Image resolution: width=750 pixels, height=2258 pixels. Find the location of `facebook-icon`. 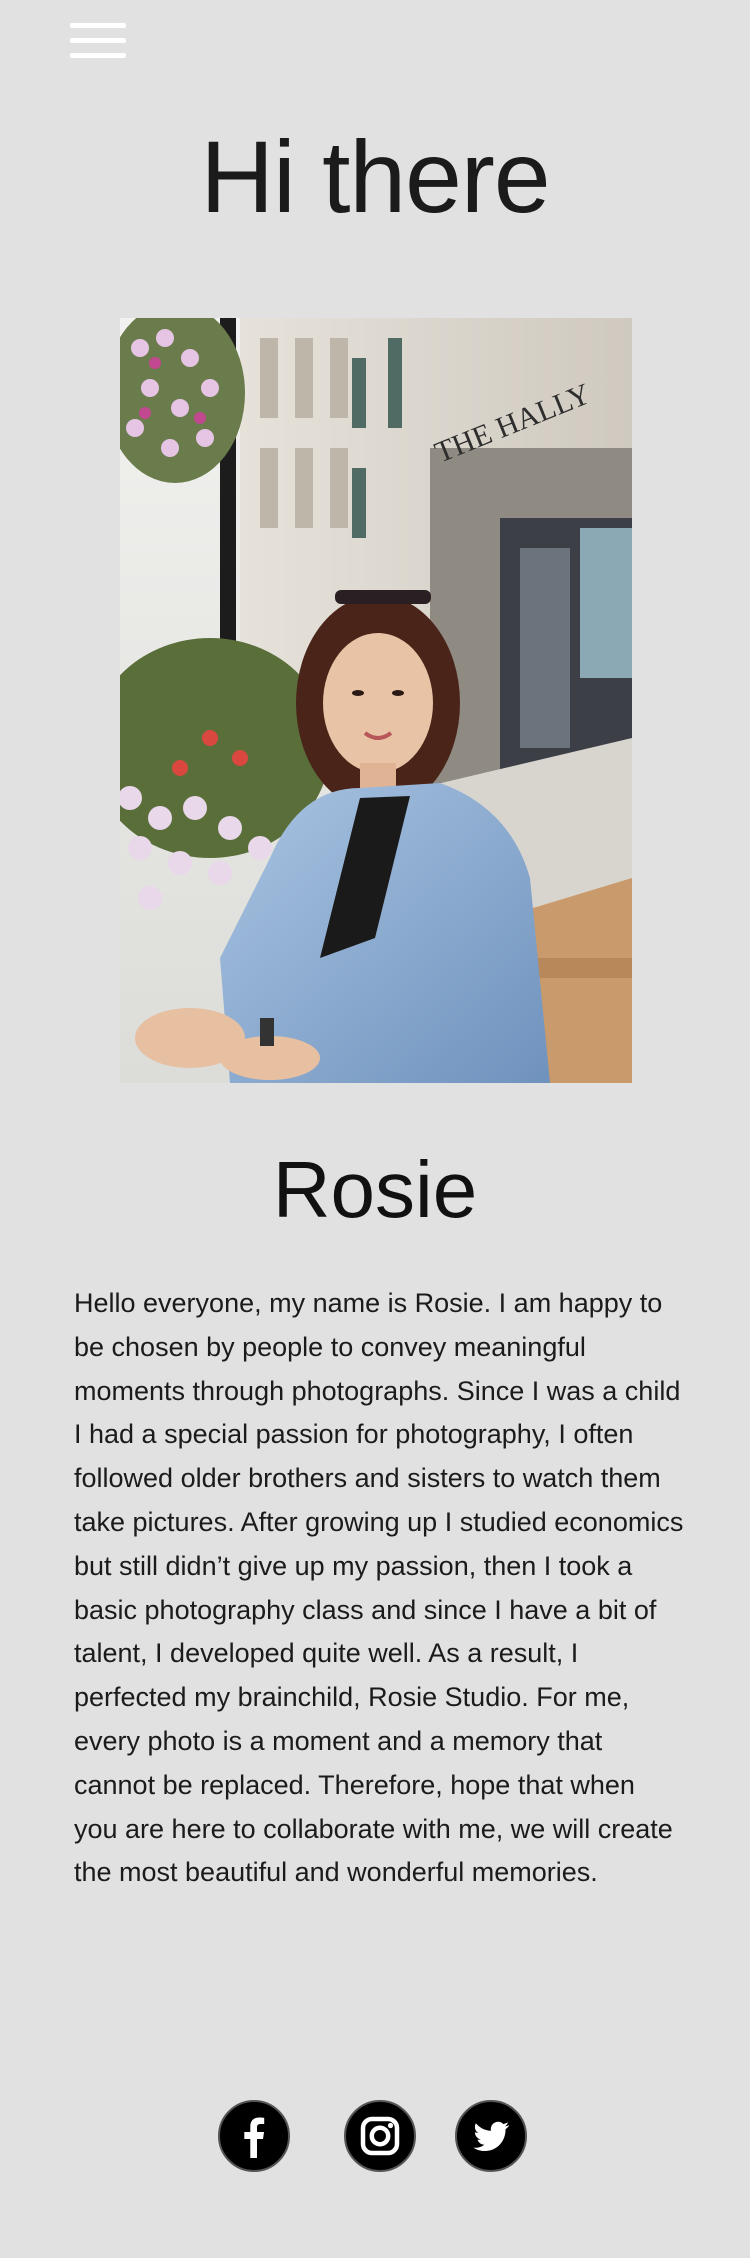

facebook-icon is located at coordinates (254, 2136).